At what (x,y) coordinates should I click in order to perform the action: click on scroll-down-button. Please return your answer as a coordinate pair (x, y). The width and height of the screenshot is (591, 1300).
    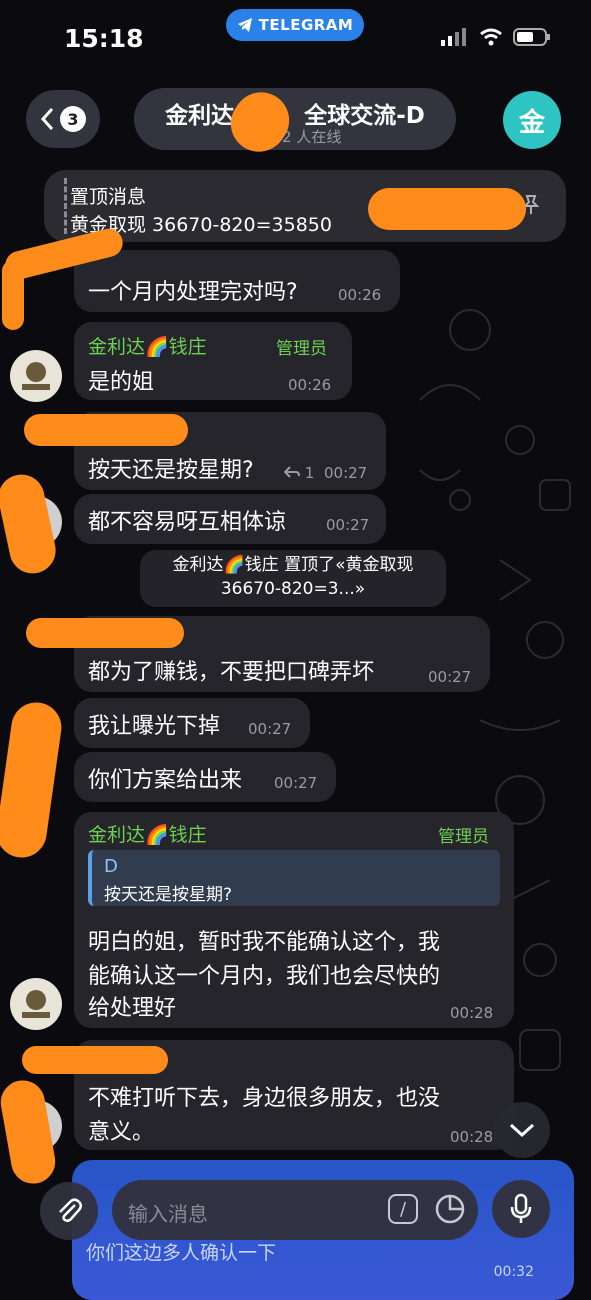
    Looking at the image, I should click on (522, 1130).